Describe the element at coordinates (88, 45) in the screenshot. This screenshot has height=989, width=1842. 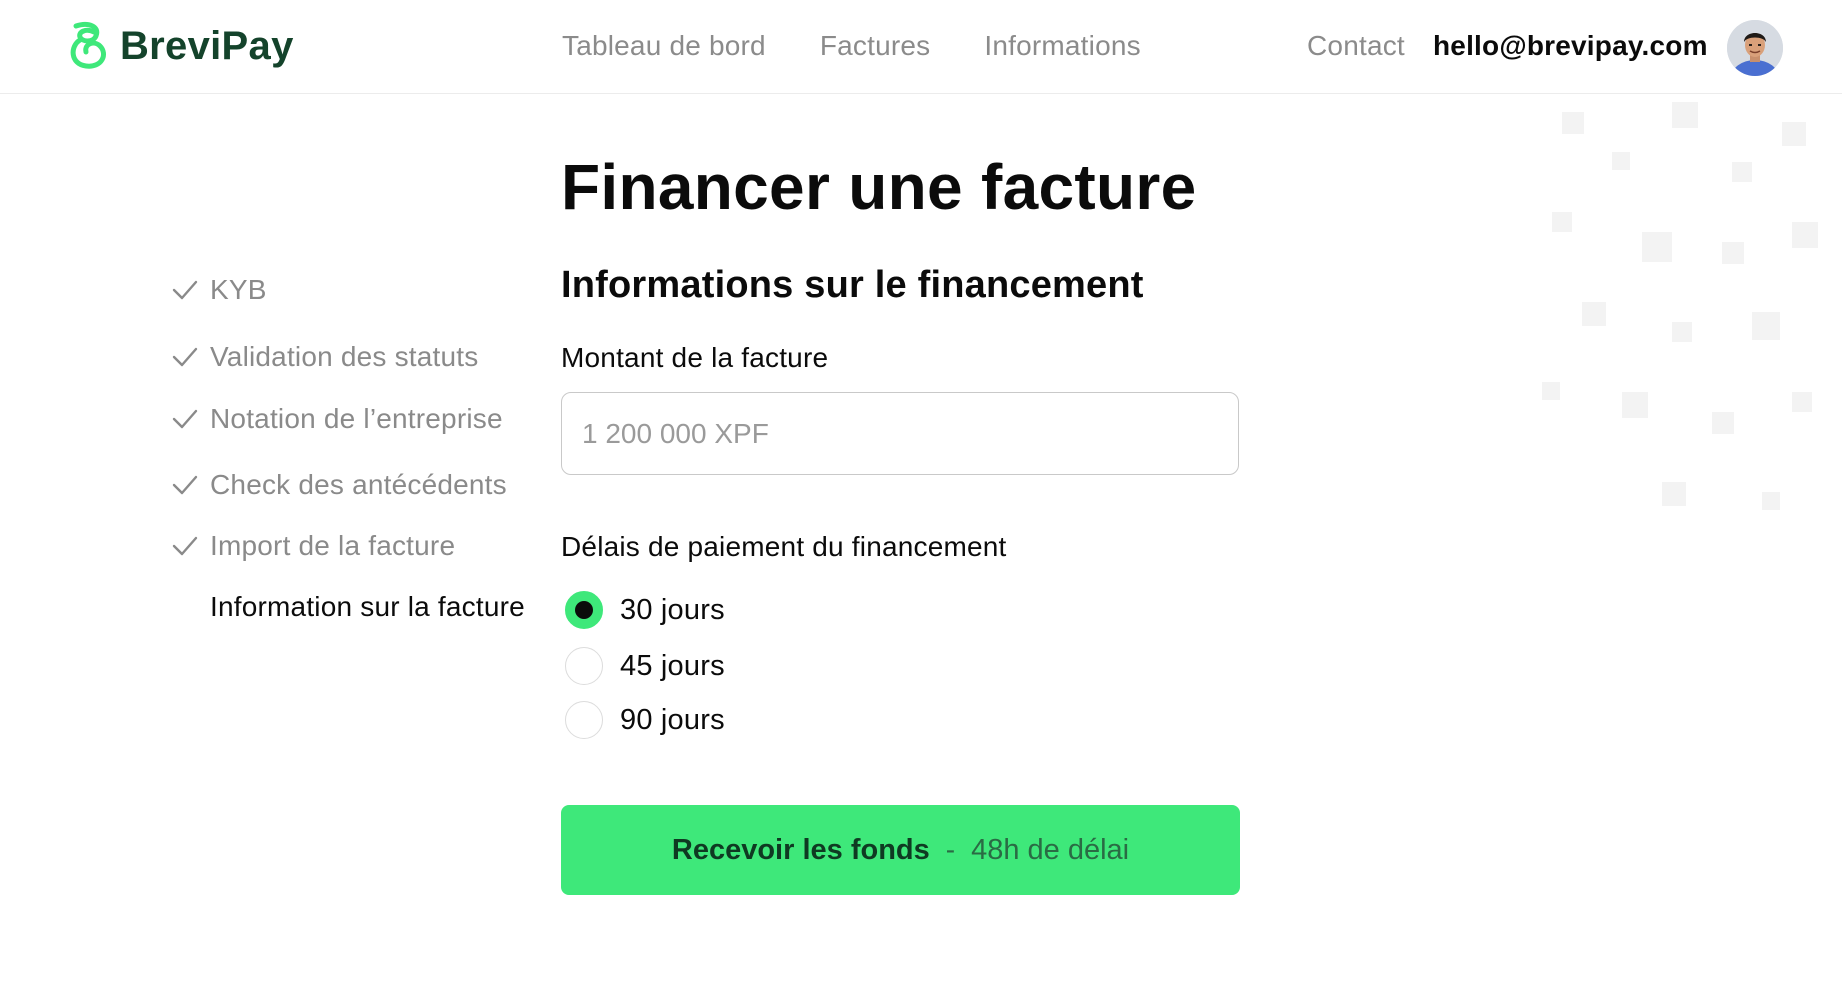
I see `brevipay-logo-icon` at that location.